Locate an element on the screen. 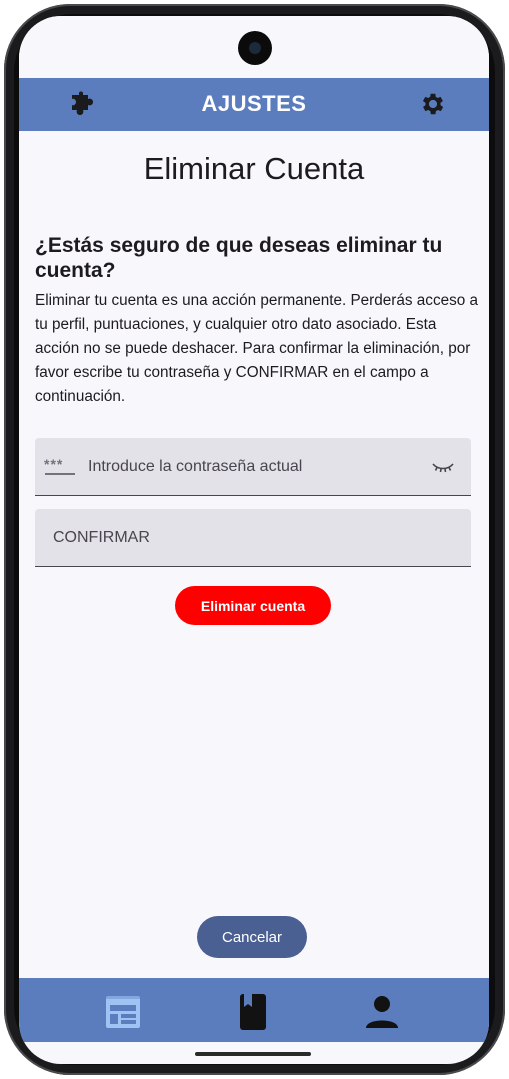 The width and height of the screenshot is (509, 1079). bottom-navigation is located at coordinates (254, 1010).